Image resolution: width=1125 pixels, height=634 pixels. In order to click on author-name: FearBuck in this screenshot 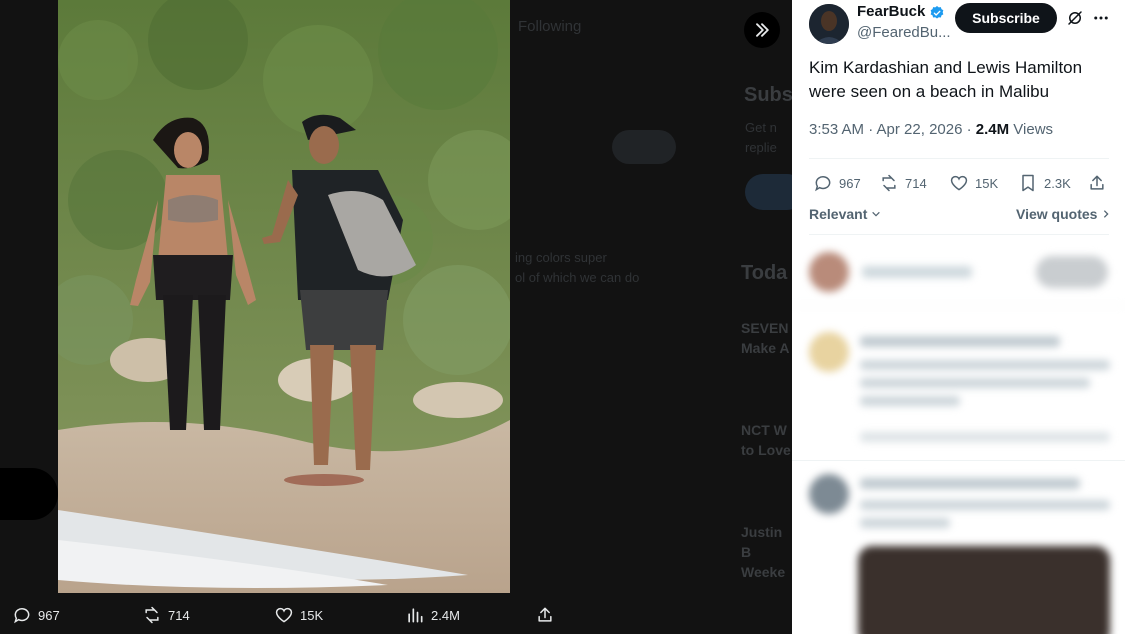, I will do `click(891, 11)`.